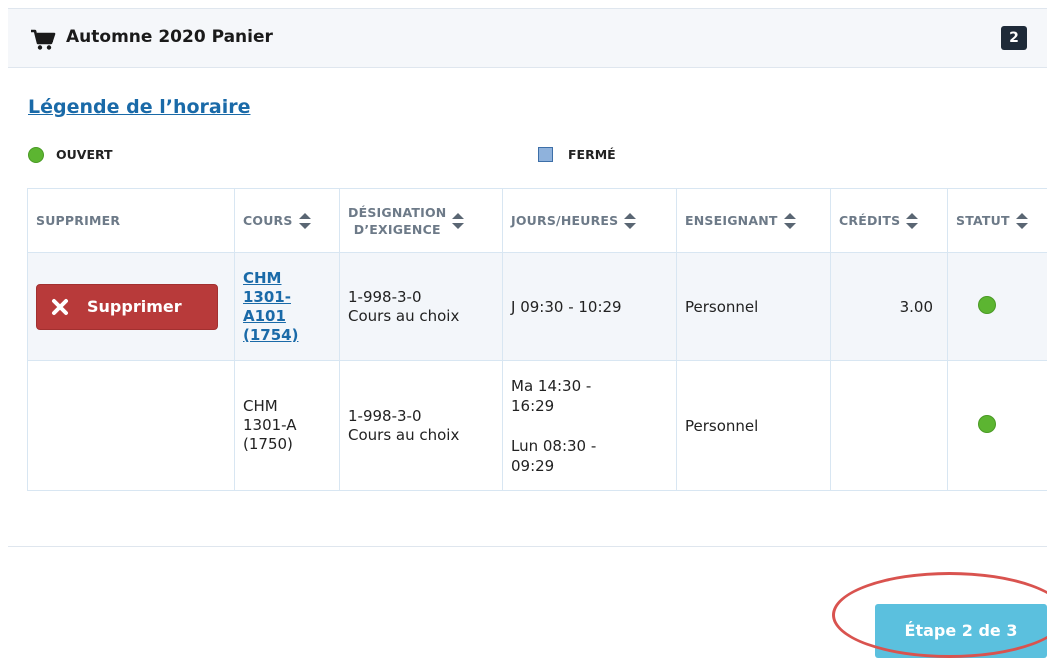 This screenshot has width=1047, height=658. Describe the element at coordinates (527, 38) in the screenshot. I see `cart-header: Automne 2020 Panier 2` at that location.